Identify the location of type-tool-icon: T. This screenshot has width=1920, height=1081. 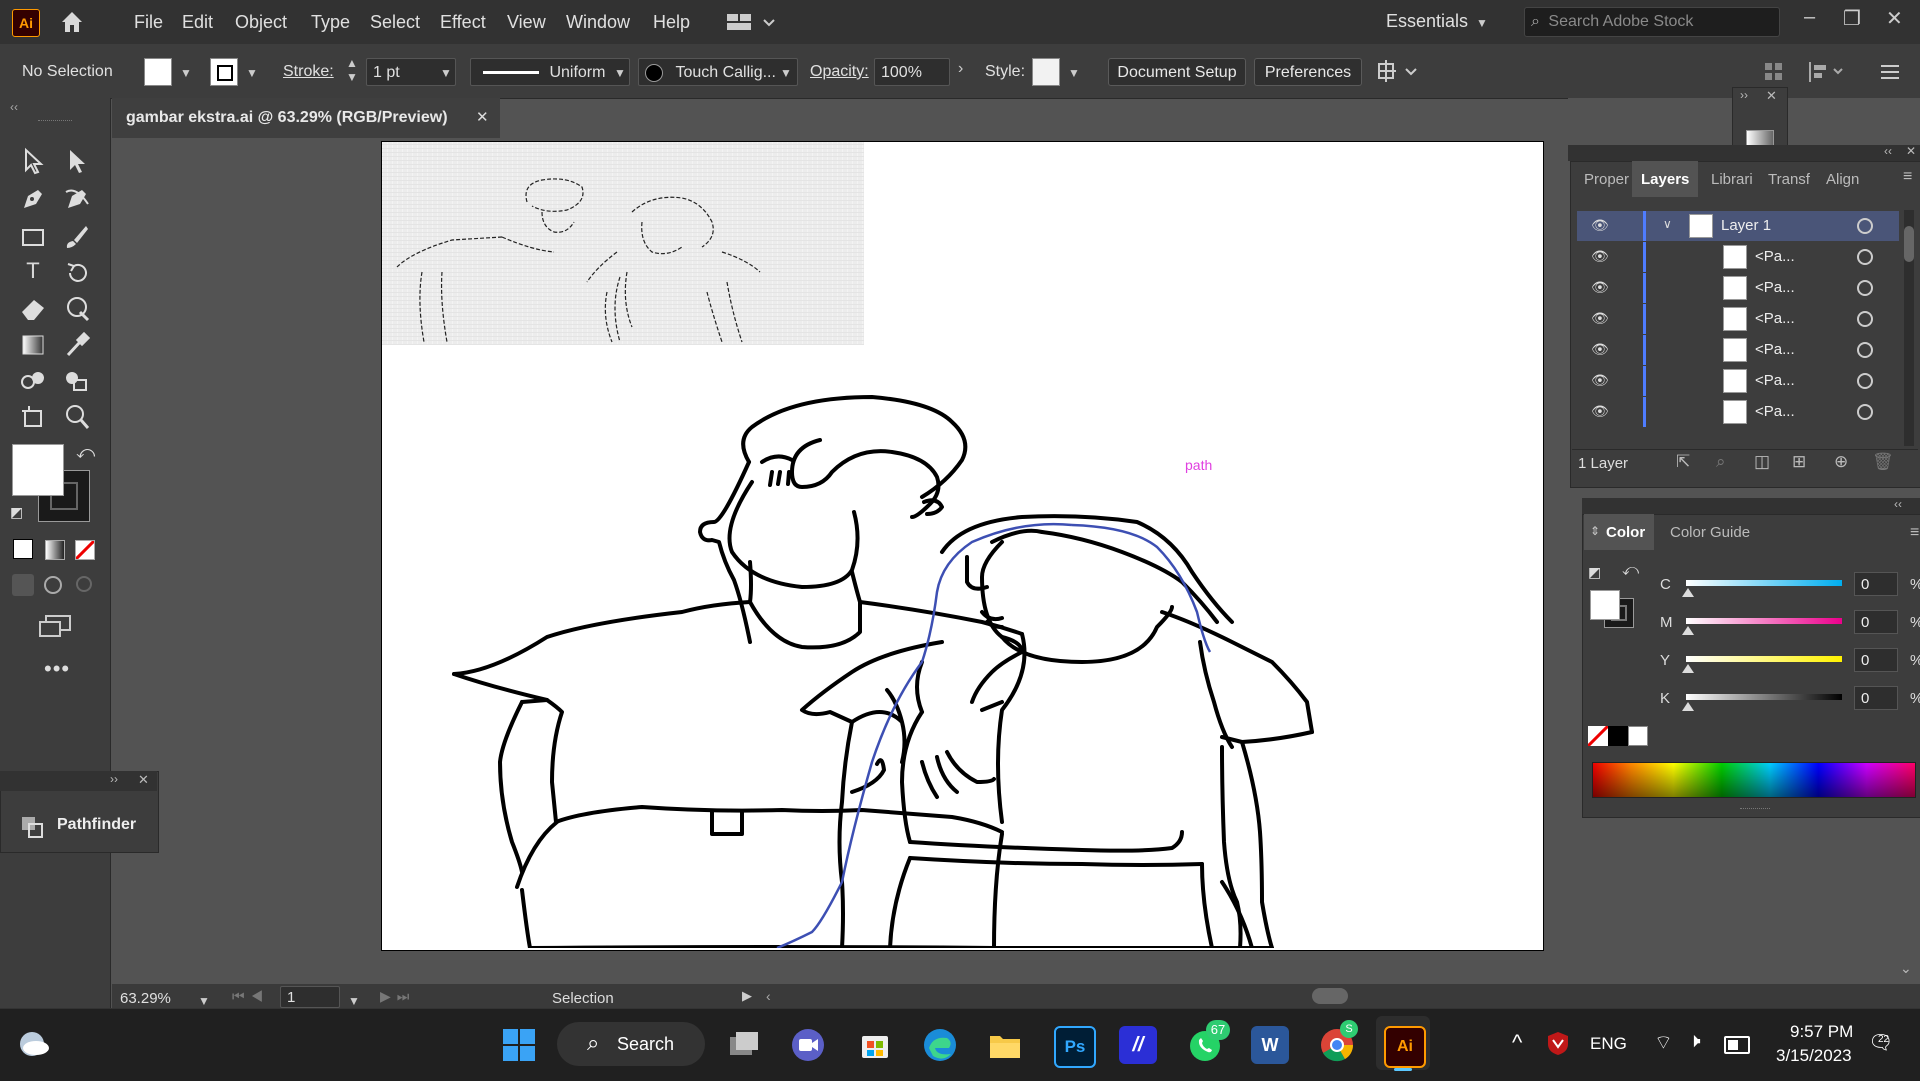
(33, 271).